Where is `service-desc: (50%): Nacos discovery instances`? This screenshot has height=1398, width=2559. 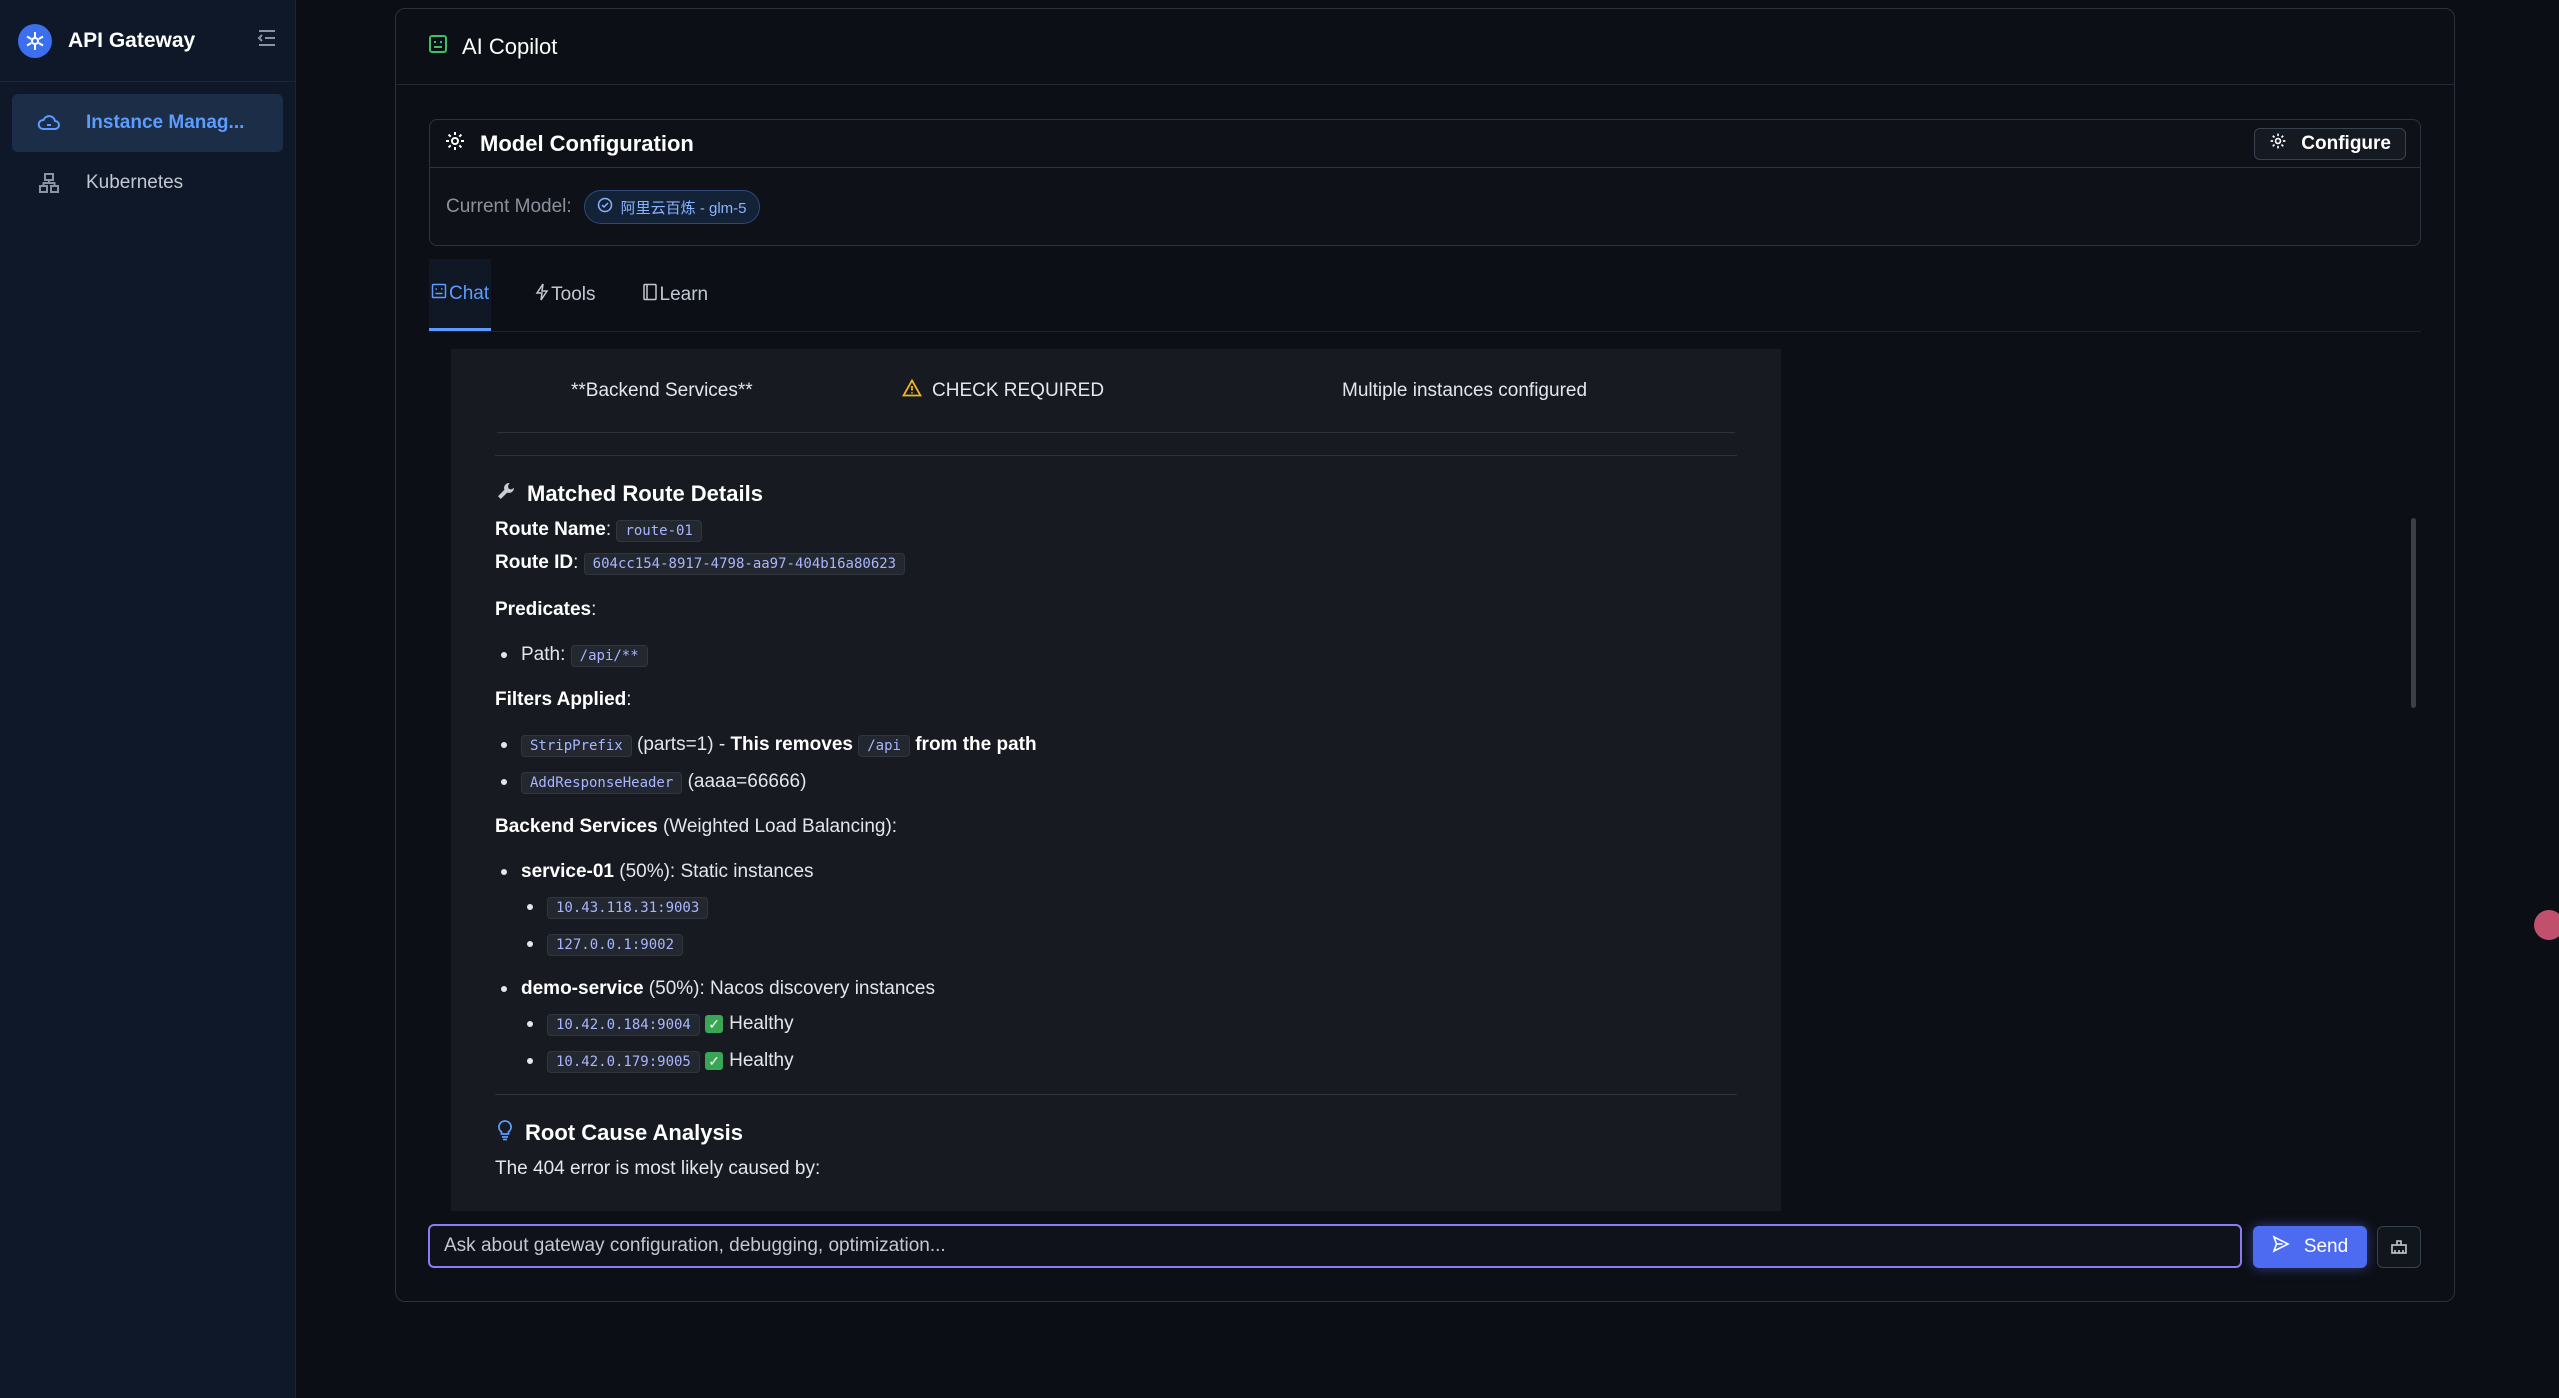
service-desc: (50%): Nacos discovery instances is located at coordinates (791, 988).